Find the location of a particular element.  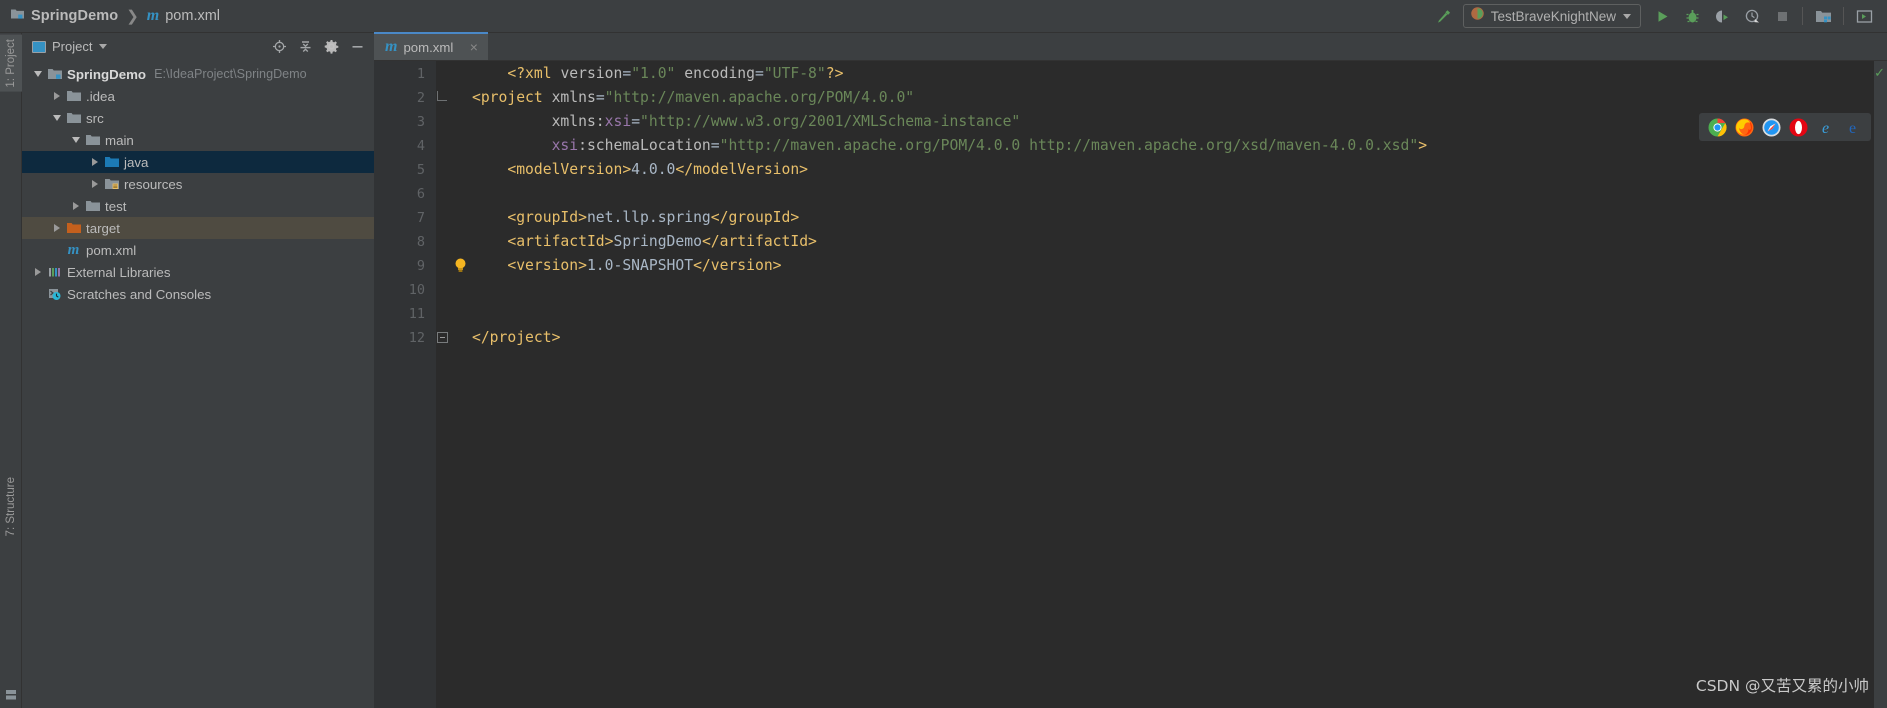

tree-node-src: src is located at coordinates (198, 118).